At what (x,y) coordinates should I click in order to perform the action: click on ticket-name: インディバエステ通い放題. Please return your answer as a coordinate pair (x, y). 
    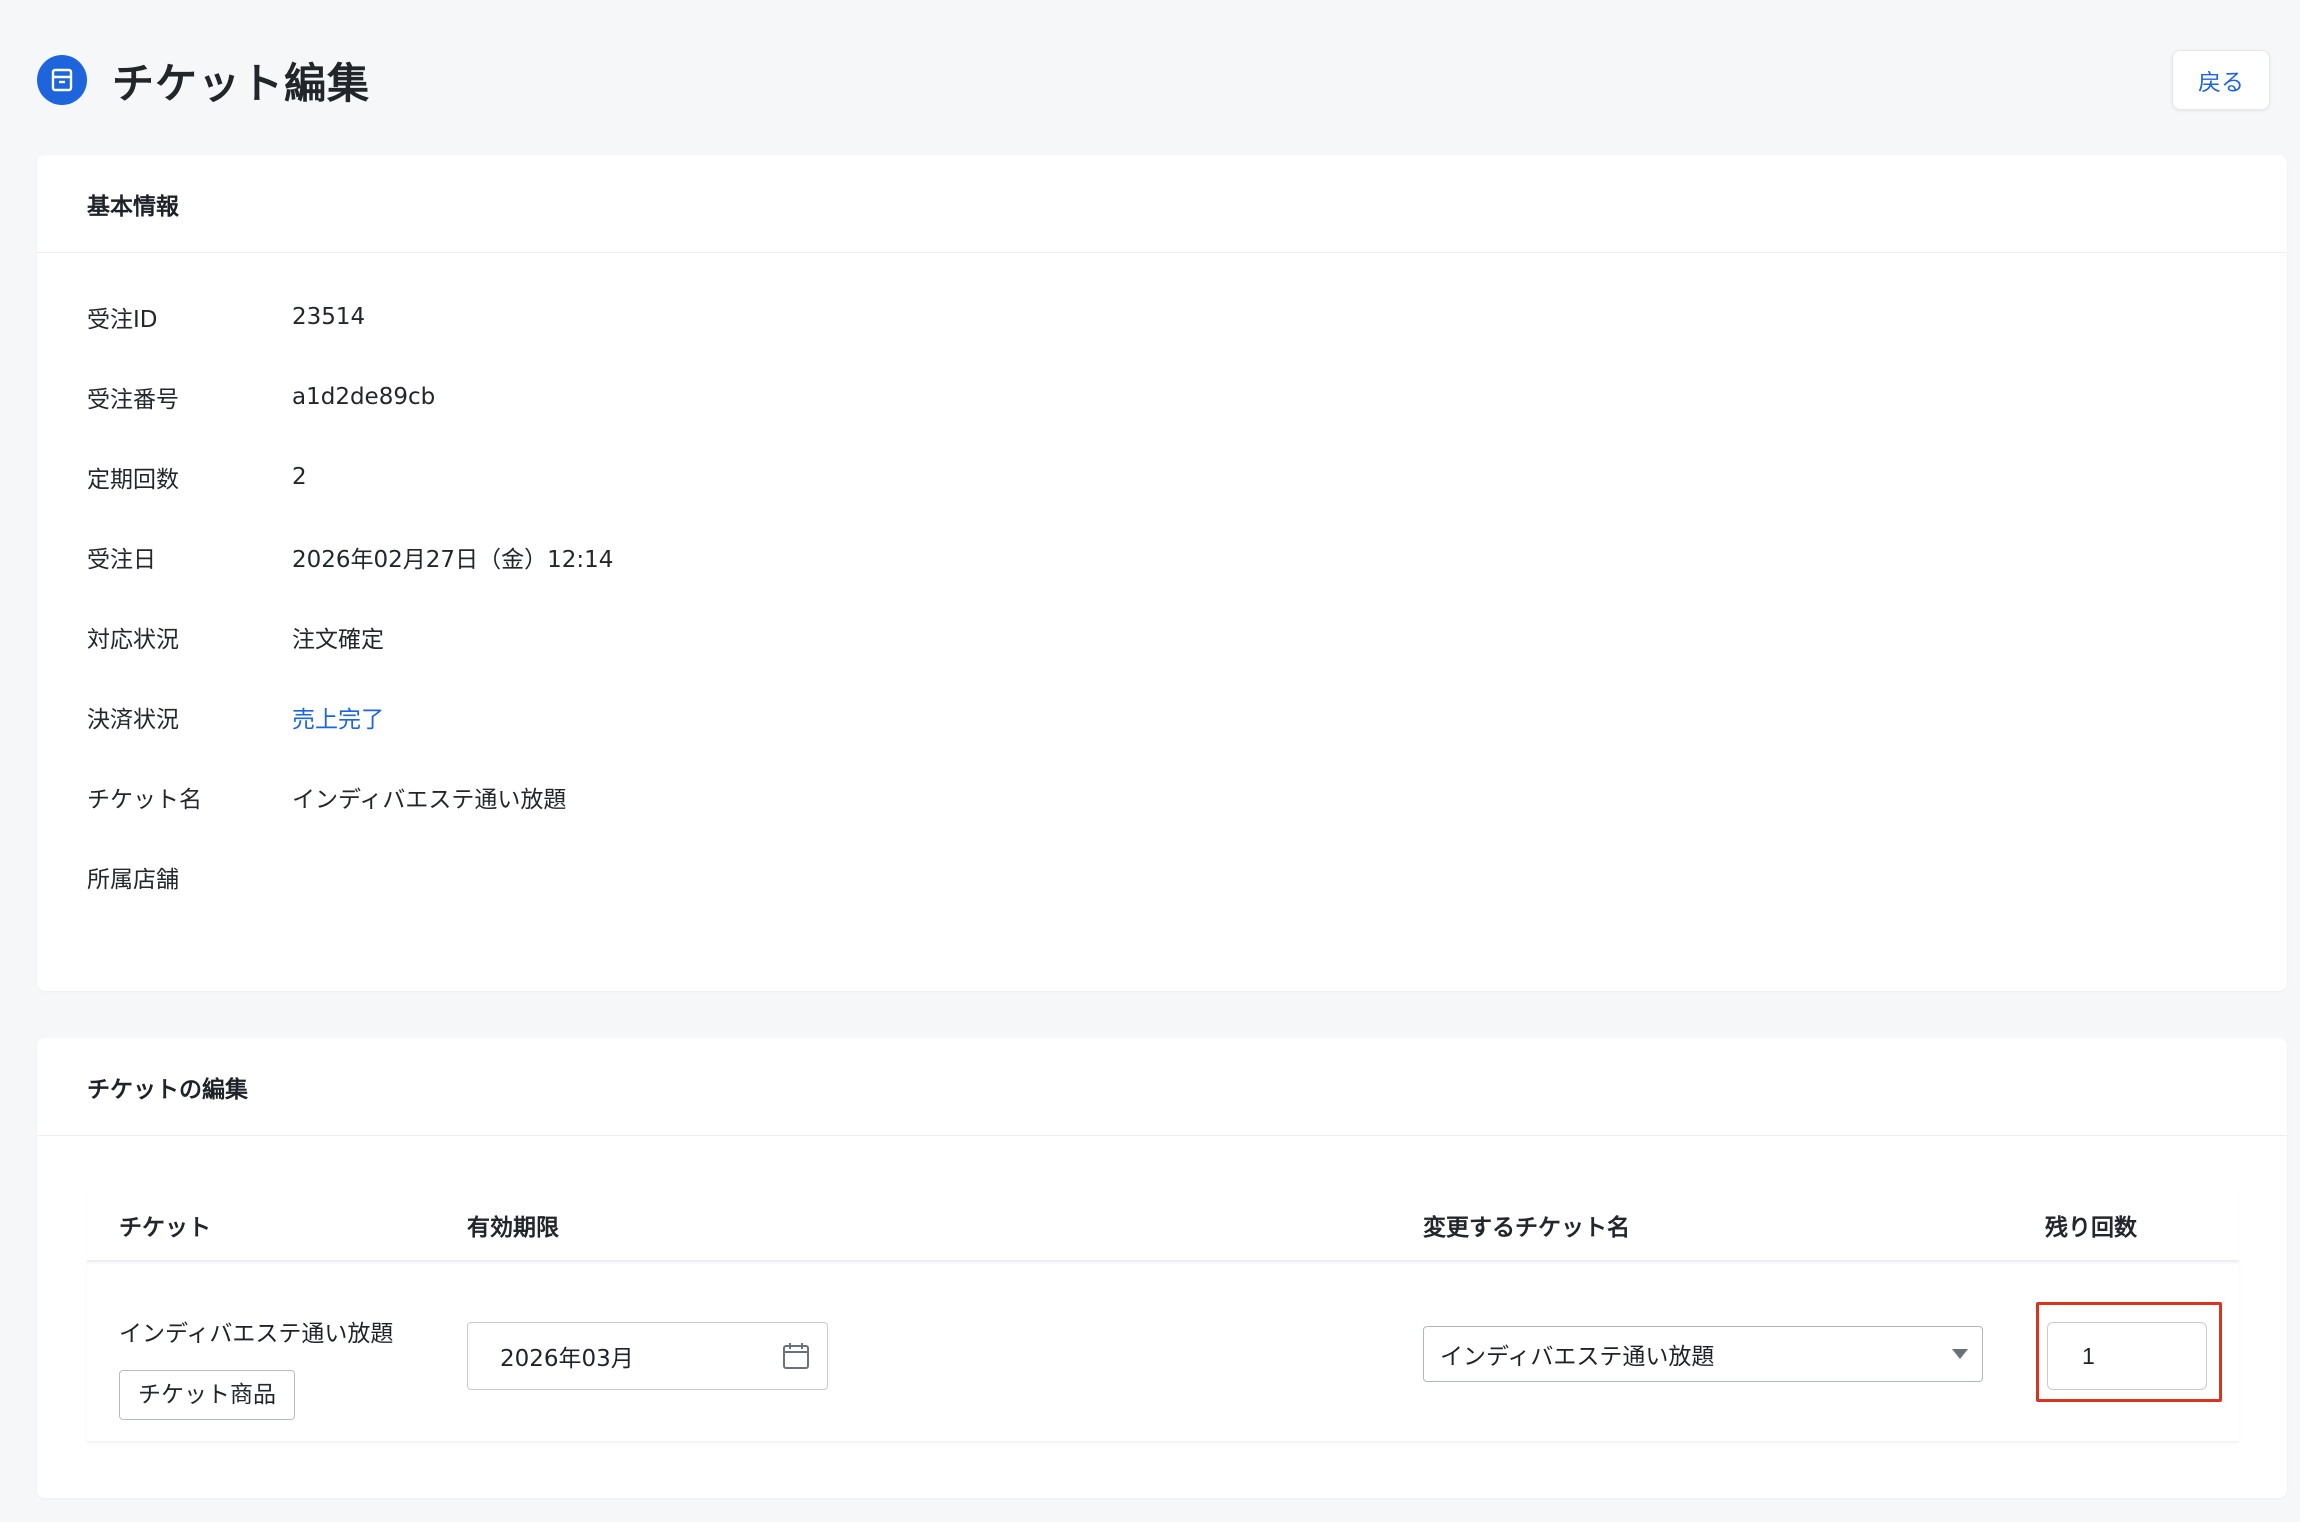
    Looking at the image, I should click on (256, 1334).